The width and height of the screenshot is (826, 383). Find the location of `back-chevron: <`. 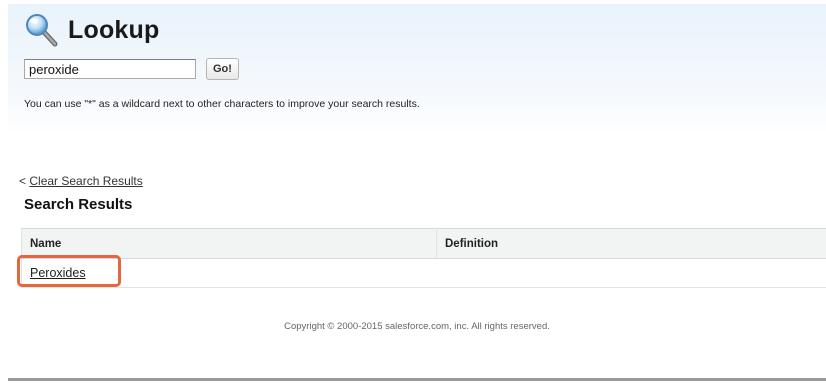

back-chevron: < is located at coordinates (23, 181).